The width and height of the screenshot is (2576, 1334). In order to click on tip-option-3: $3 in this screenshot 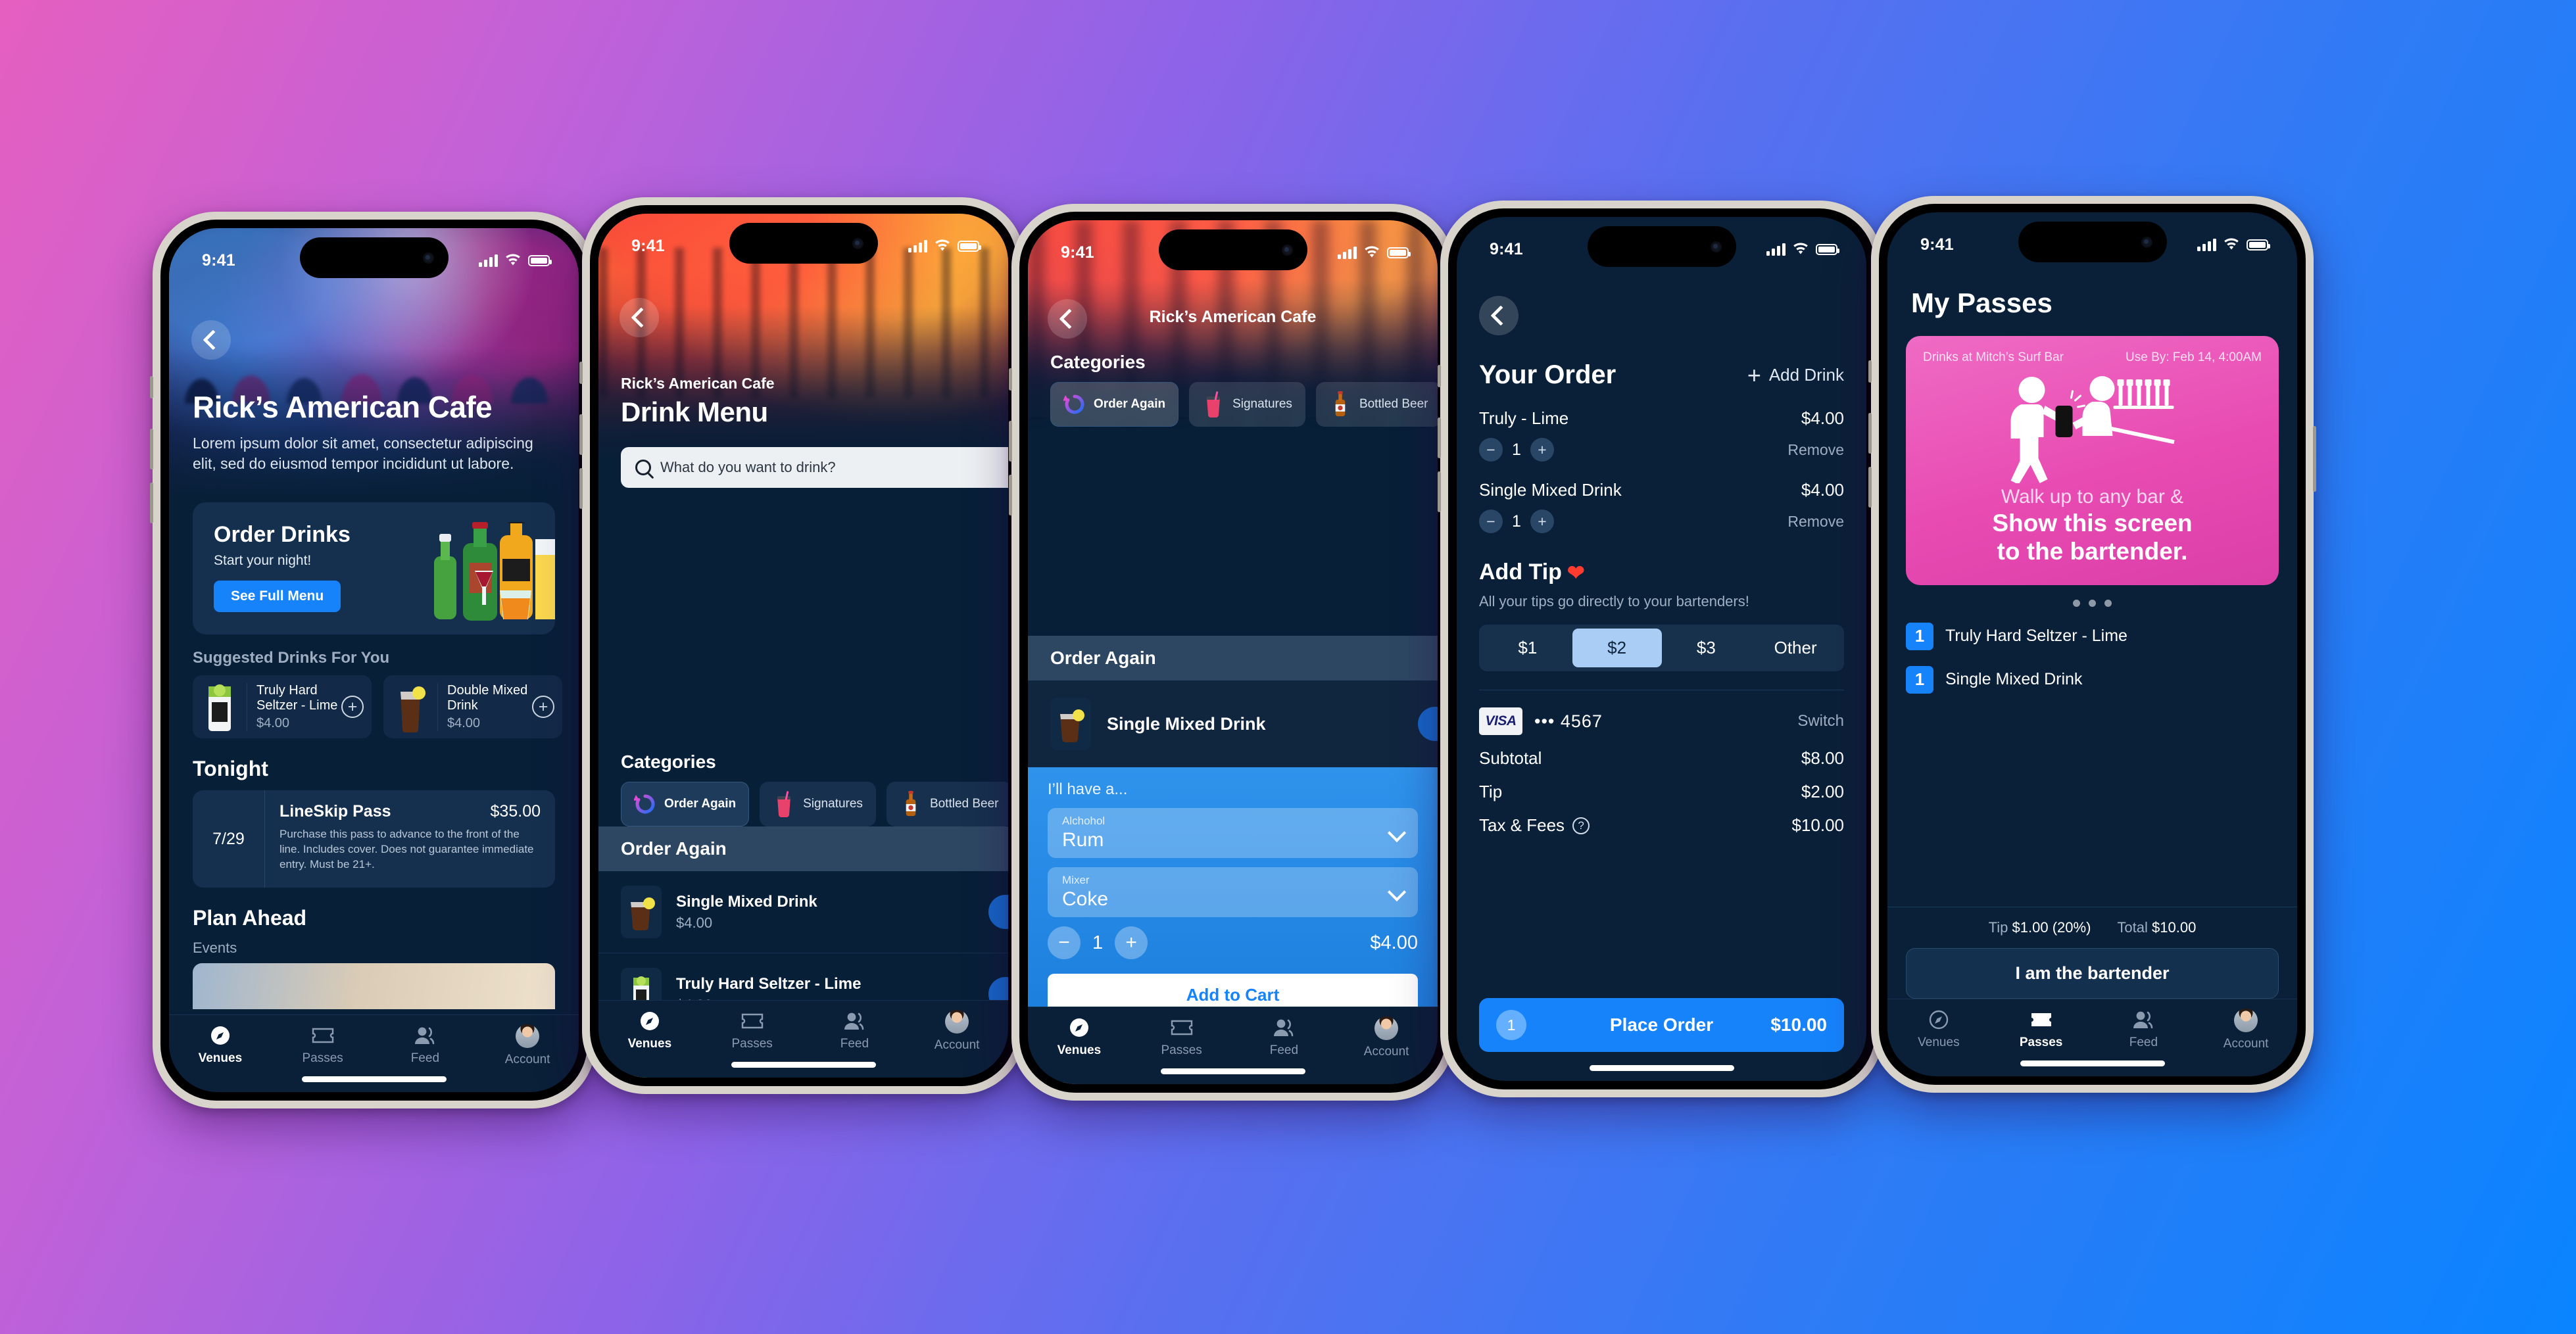, I will do `click(1706, 648)`.